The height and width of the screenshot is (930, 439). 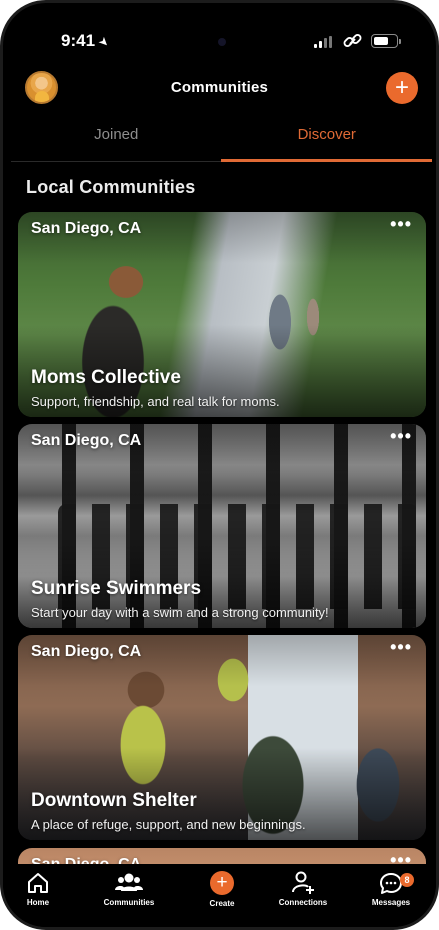 I want to click on segment-tabs: Joined Discover, so click(x=221, y=137).